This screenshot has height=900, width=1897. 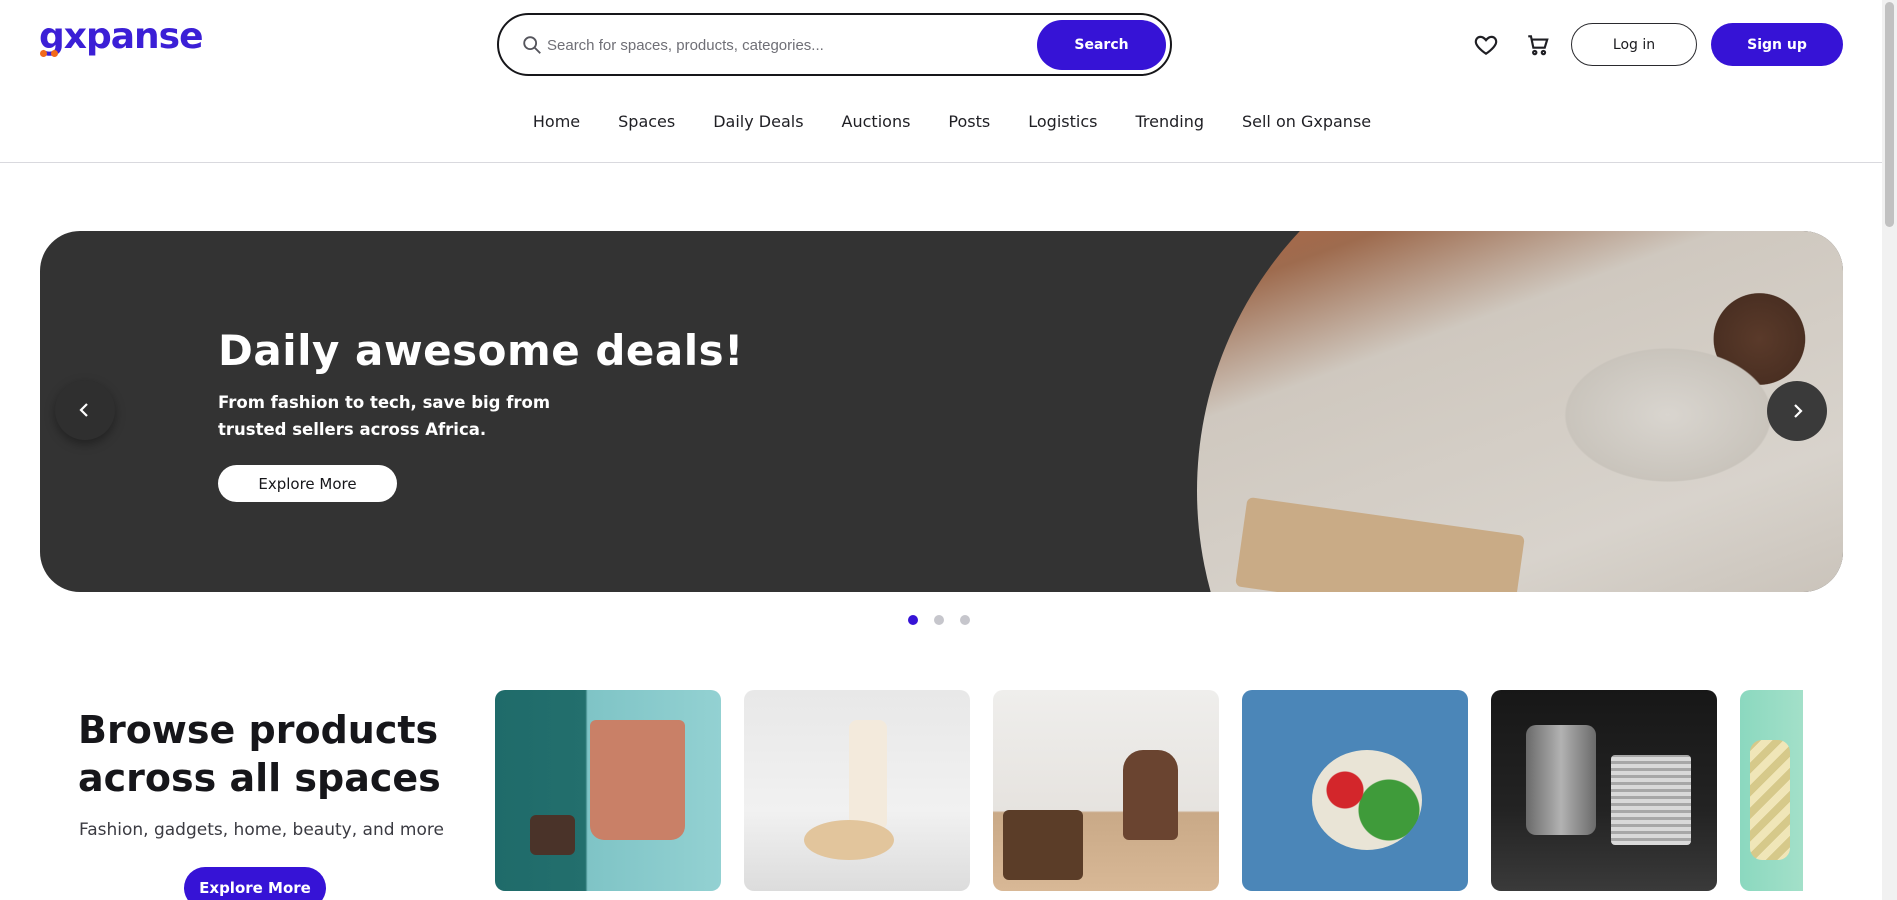 I want to click on logo: gxpanse, so click(x=121, y=36).